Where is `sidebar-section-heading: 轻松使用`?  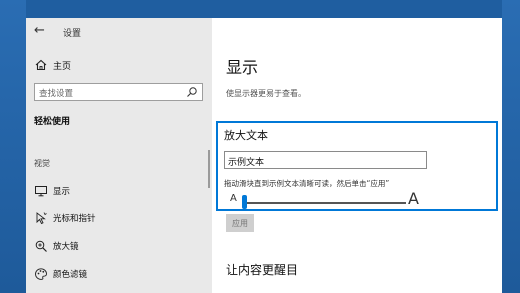
sidebar-section-heading: 轻松使用 is located at coordinates (52, 122).